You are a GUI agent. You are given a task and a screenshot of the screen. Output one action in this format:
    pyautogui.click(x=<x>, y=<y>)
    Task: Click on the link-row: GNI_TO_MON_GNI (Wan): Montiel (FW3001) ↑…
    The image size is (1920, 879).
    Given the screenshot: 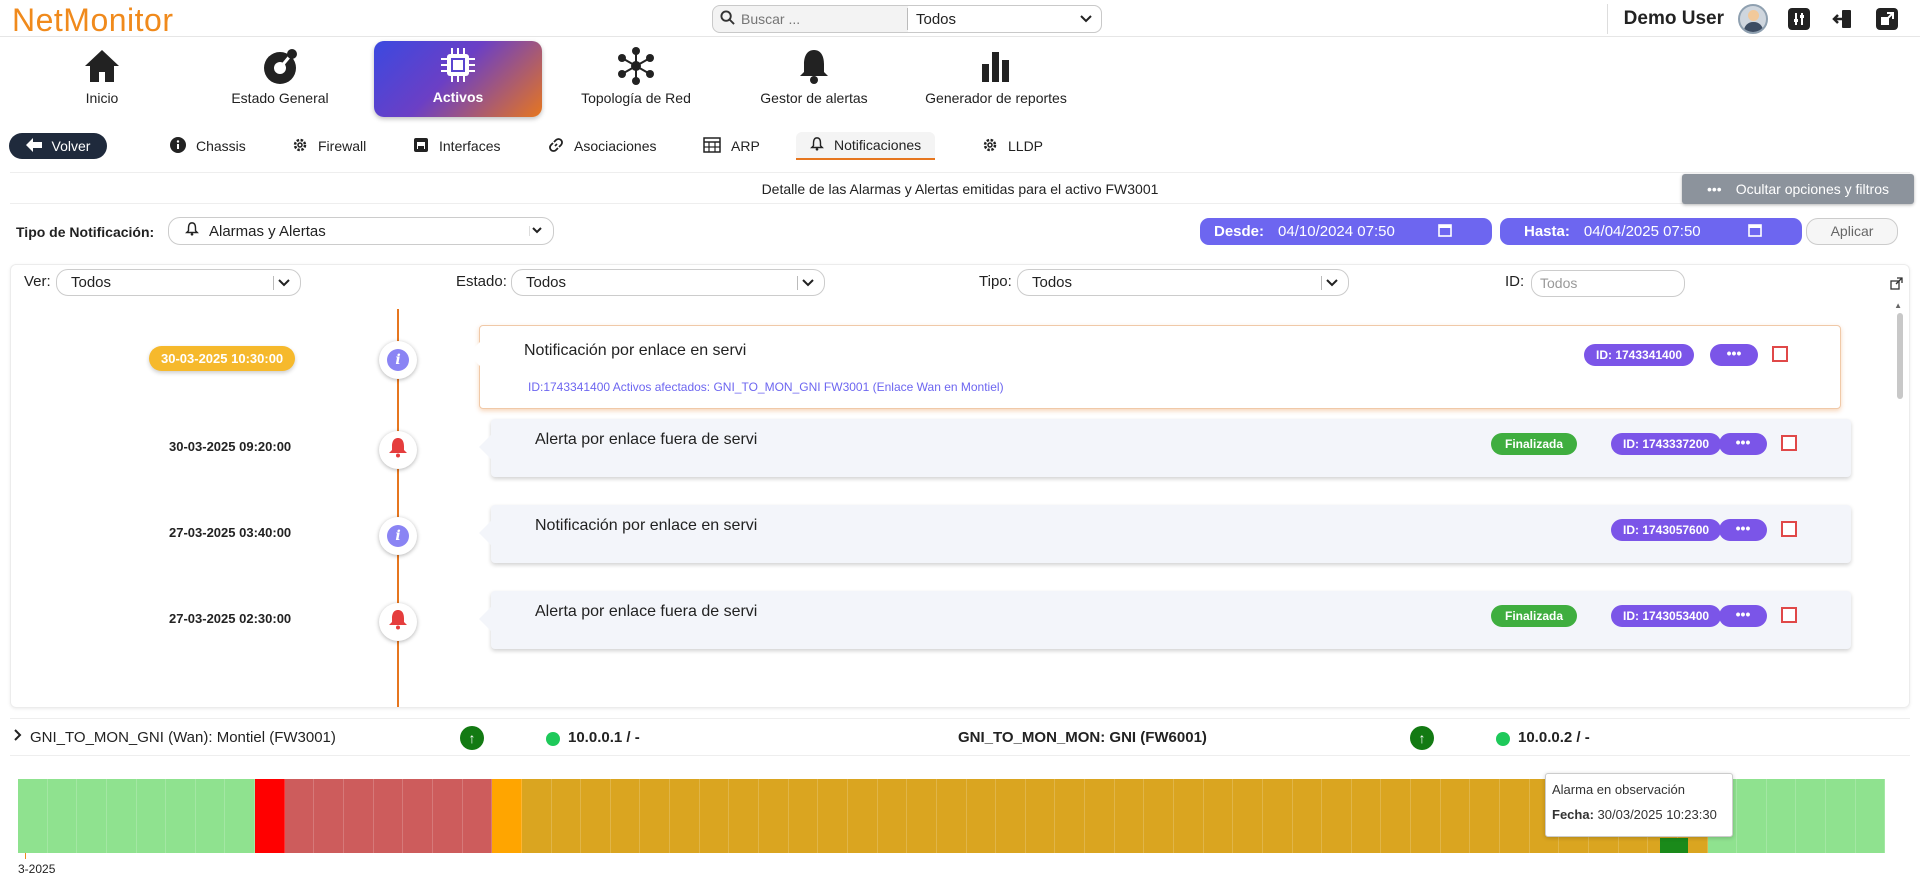 What is the action you would take?
    pyautogui.click(x=960, y=737)
    